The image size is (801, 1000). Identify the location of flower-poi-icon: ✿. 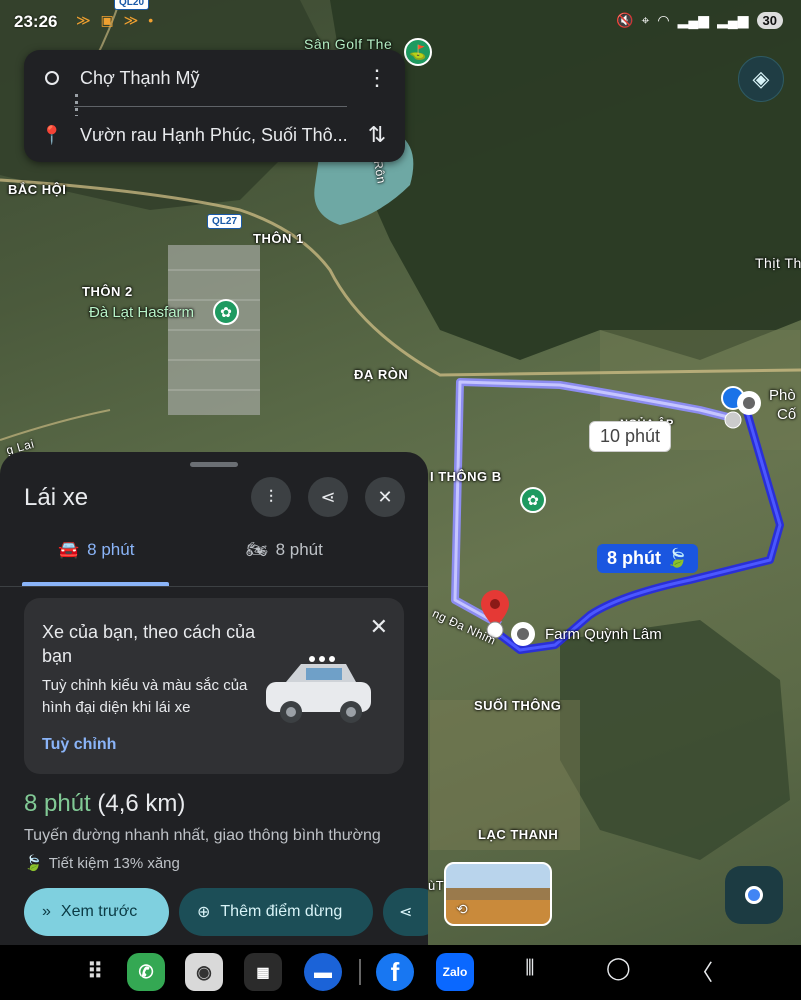
(533, 500).